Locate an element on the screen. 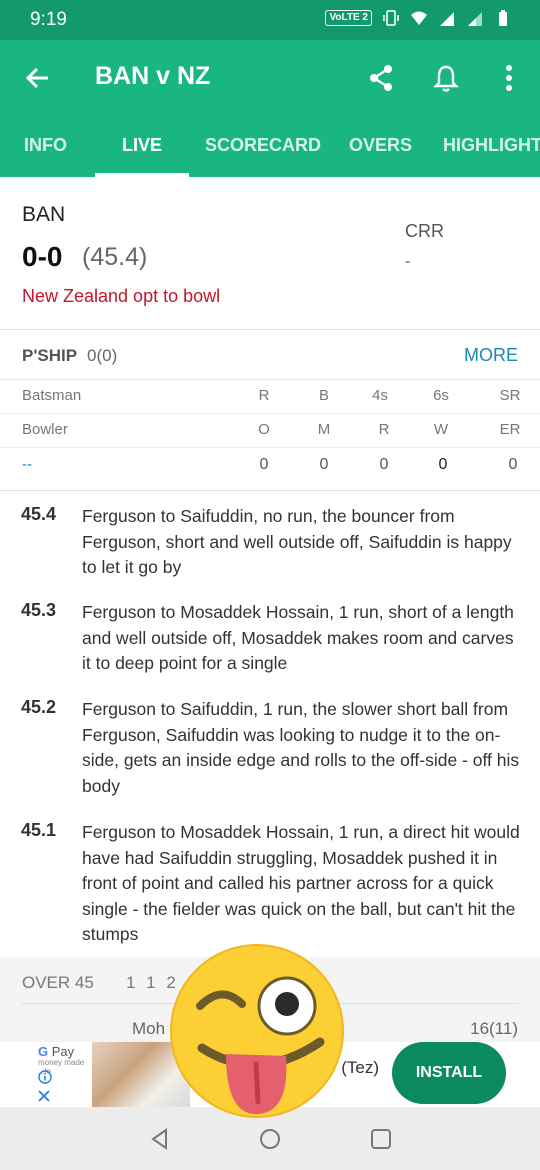  status-bar: 9:19 VoLTE 2 is located at coordinates (270, 20).